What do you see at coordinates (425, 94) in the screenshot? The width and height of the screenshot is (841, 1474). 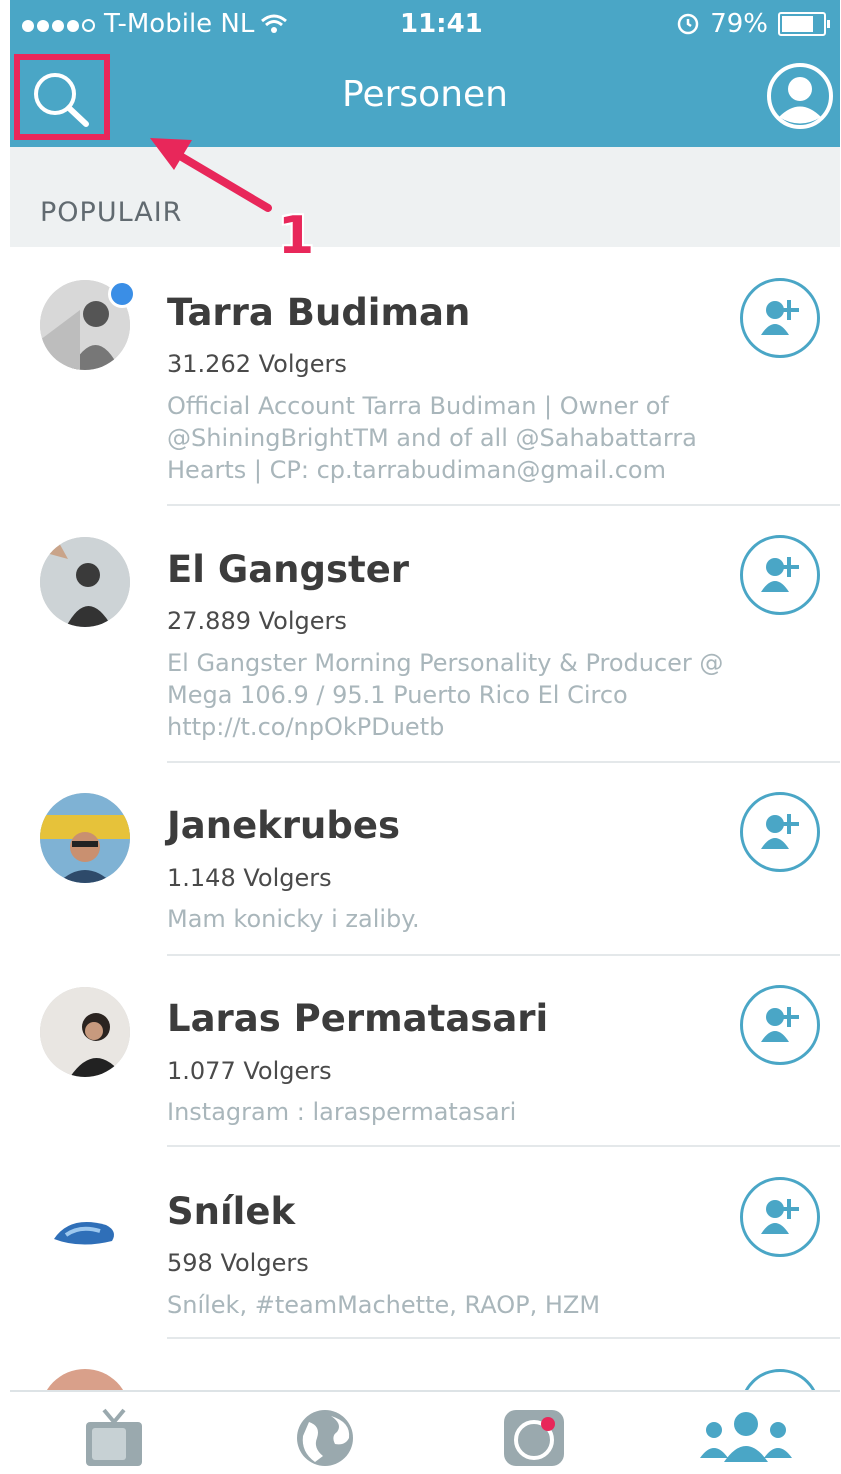 I see `page-title: Personen` at bounding box center [425, 94].